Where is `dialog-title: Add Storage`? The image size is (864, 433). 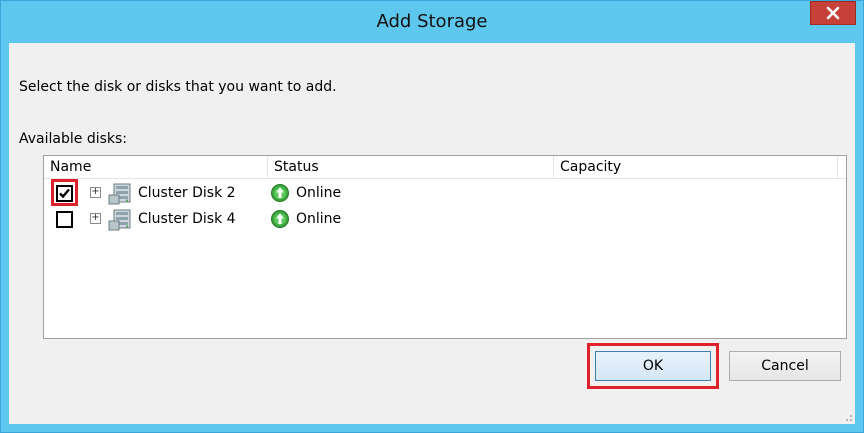
dialog-title: Add Storage is located at coordinates (432, 21).